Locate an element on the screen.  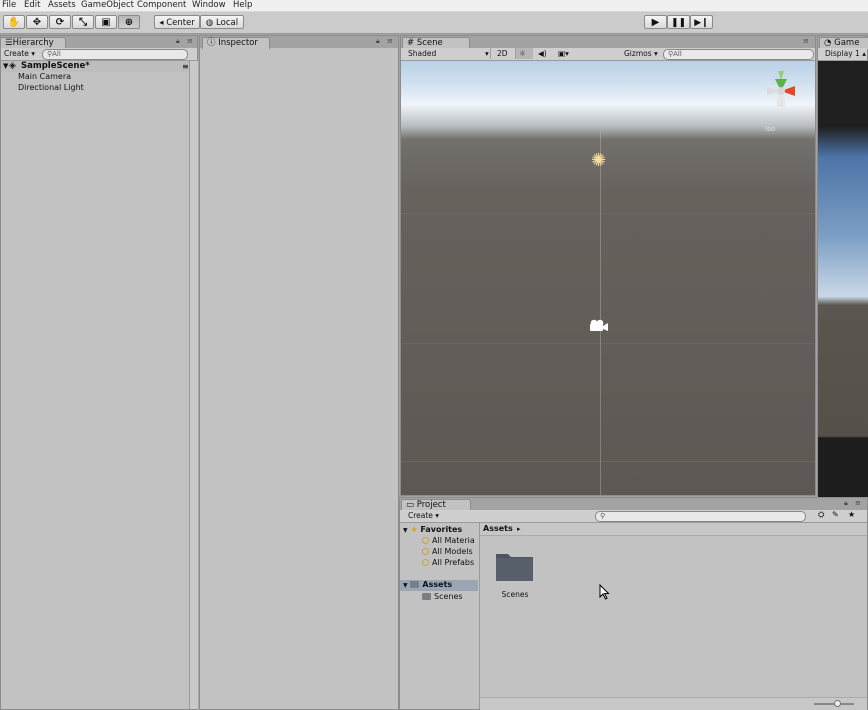
main-toolbar: ✋ ✥ ⟳ ⤡ ▣ ⊕ ◂ Center ◍ Local ▶ ❚❚ ▶❙ is located at coordinates (434, 23).